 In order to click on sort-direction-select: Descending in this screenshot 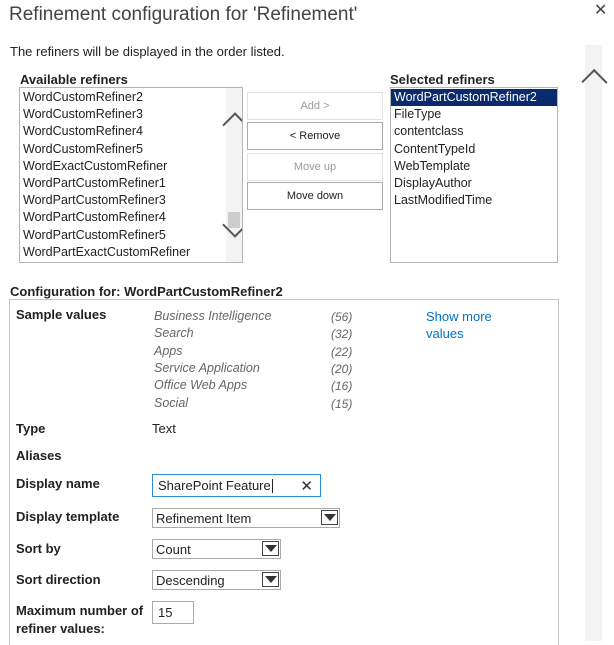, I will do `click(216, 580)`.